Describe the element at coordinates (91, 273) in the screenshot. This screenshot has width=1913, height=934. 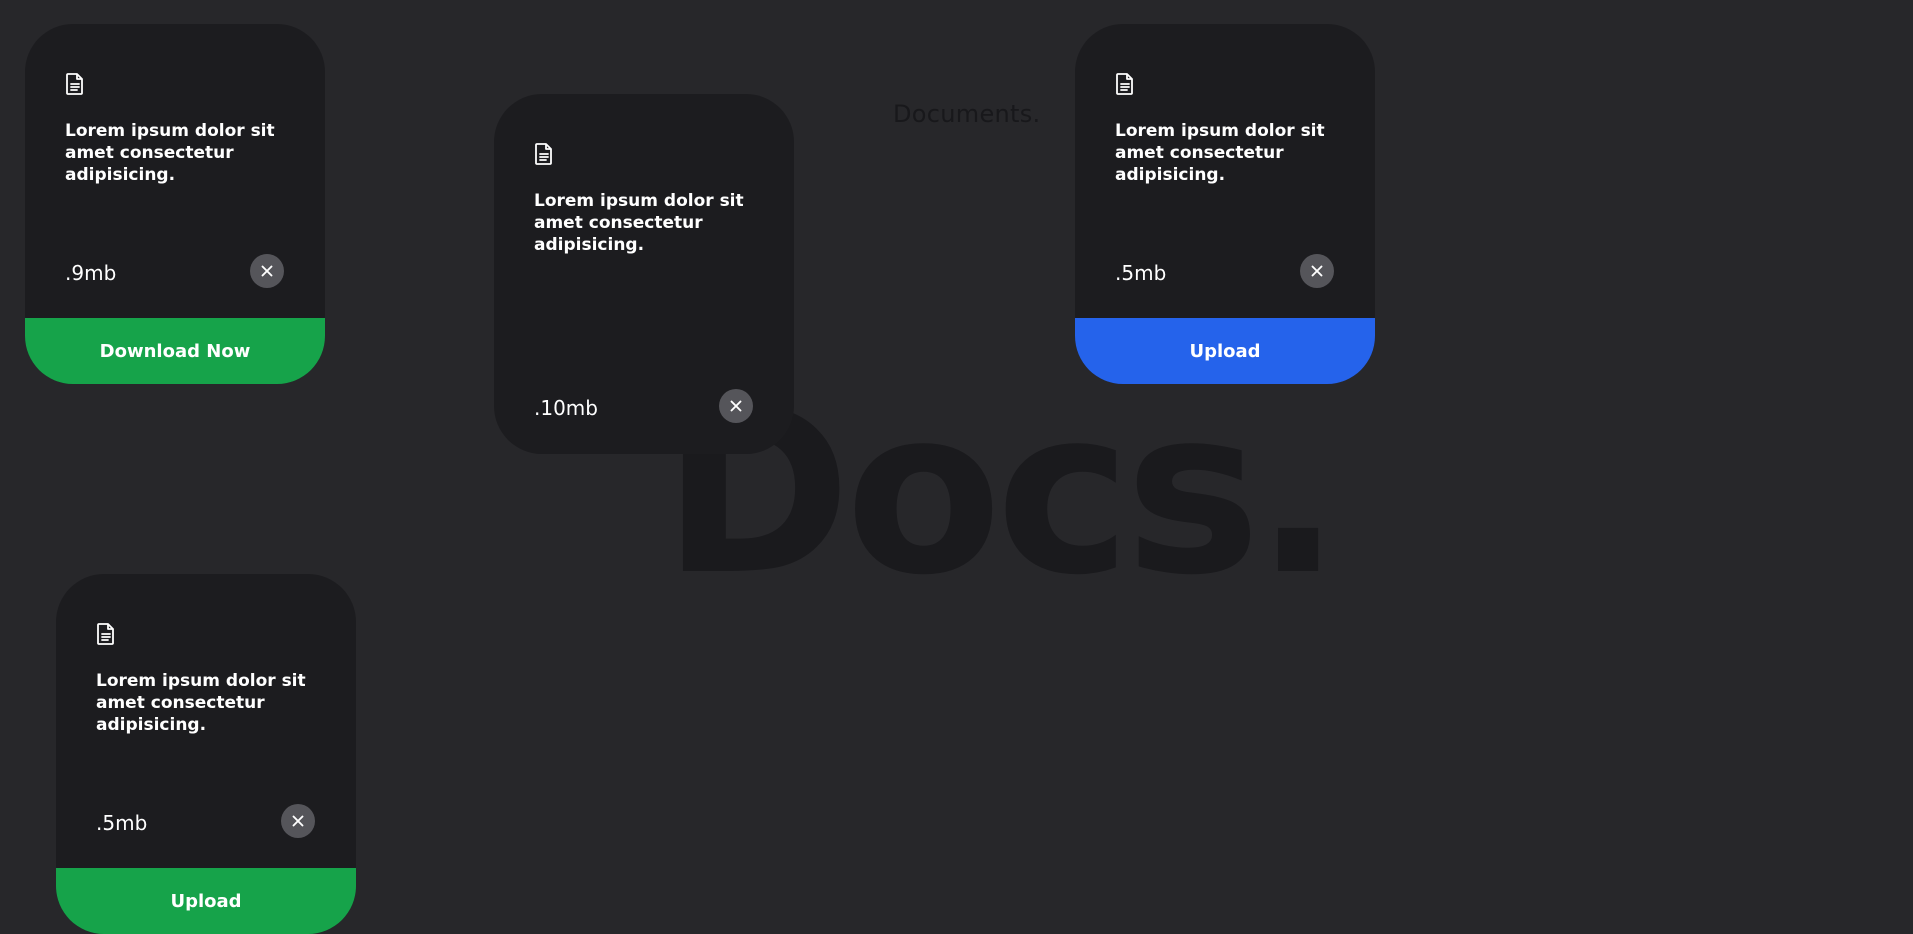
I see `file-size: .9mb` at that location.